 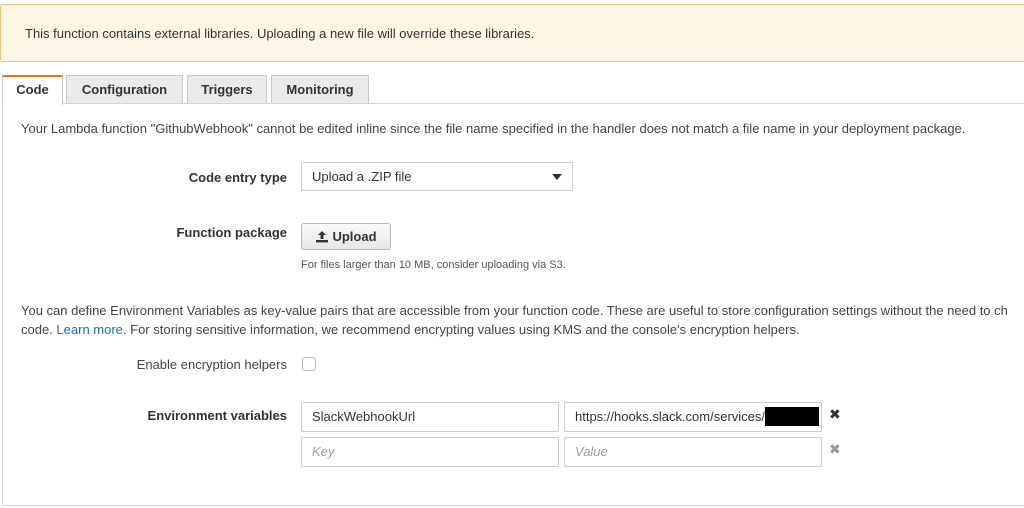 What do you see at coordinates (430, 452) in the screenshot?
I see `new-env-key-input: Key` at bounding box center [430, 452].